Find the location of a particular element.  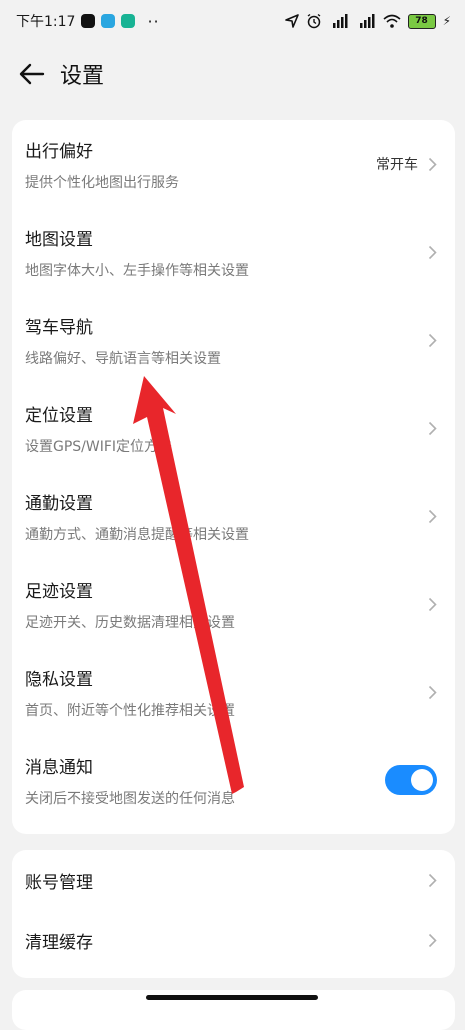

row-title: 地图设置 is located at coordinates (59, 239).